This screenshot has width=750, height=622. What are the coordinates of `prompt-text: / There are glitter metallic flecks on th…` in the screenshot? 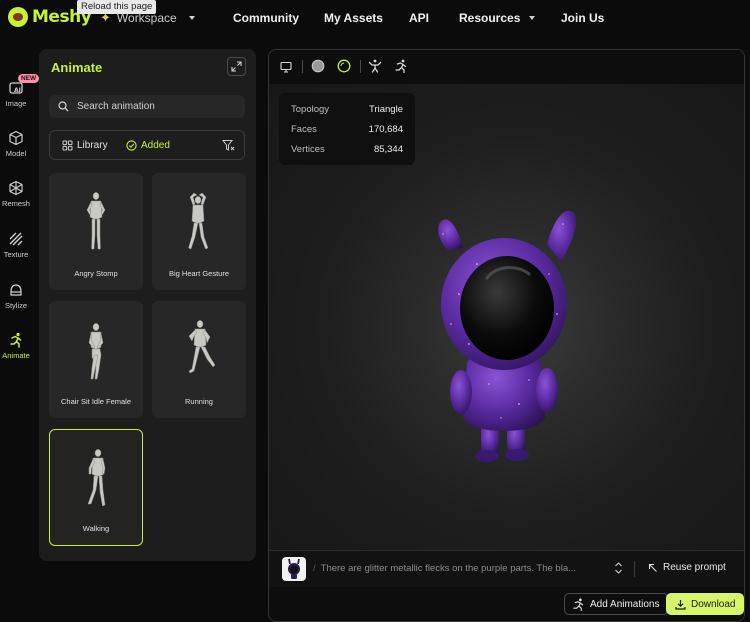 It's located at (444, 568).